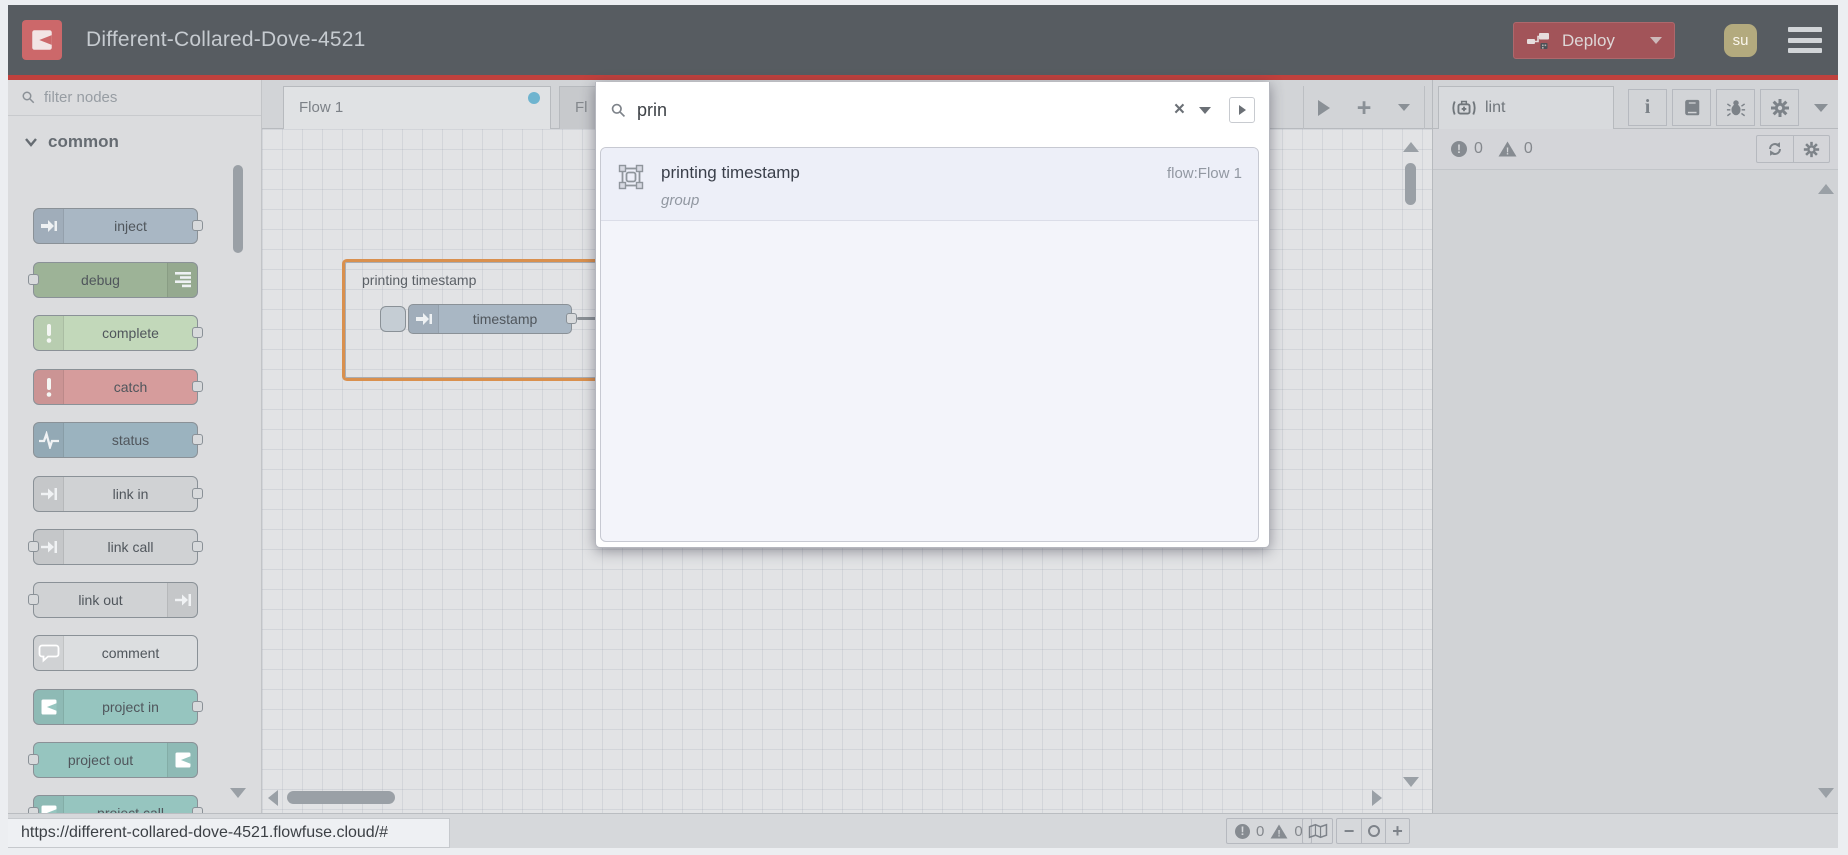  I want to click on palette-filter-placeholder: filter nodes, so click(81, 97).